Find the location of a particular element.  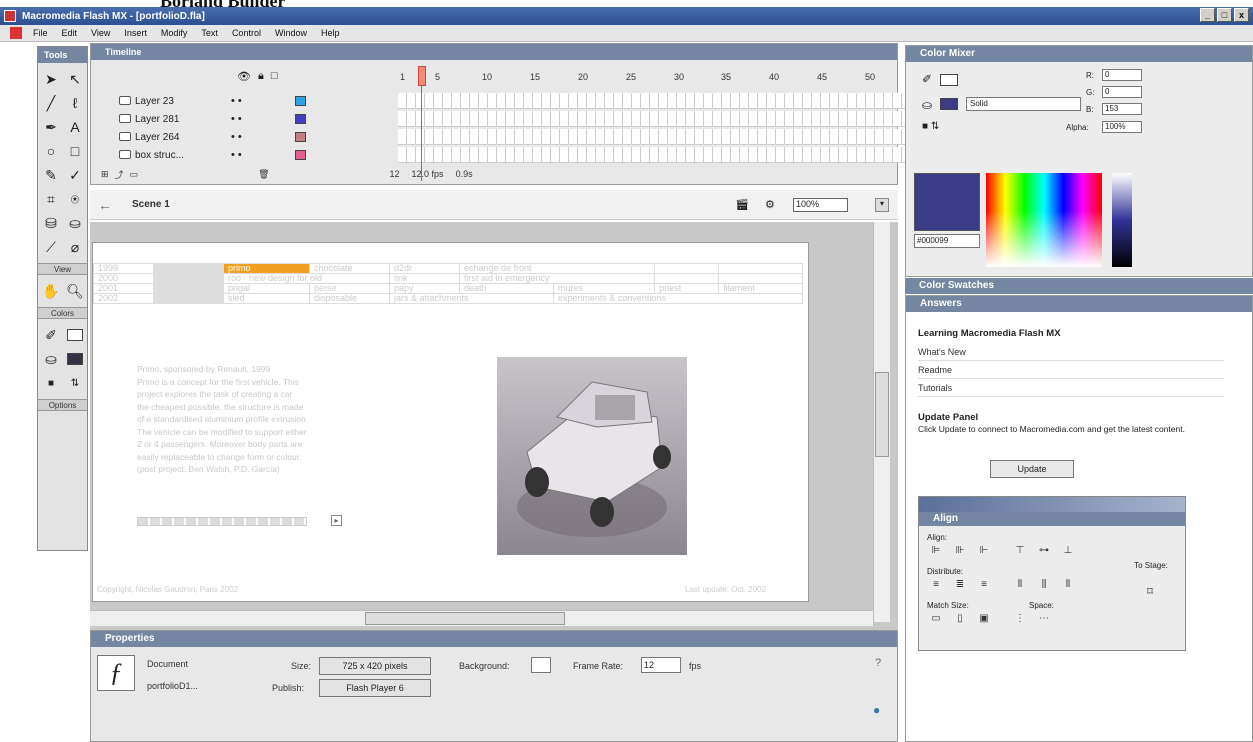

stage-horizontal-scrollbar is located at coordinates (481, 618).